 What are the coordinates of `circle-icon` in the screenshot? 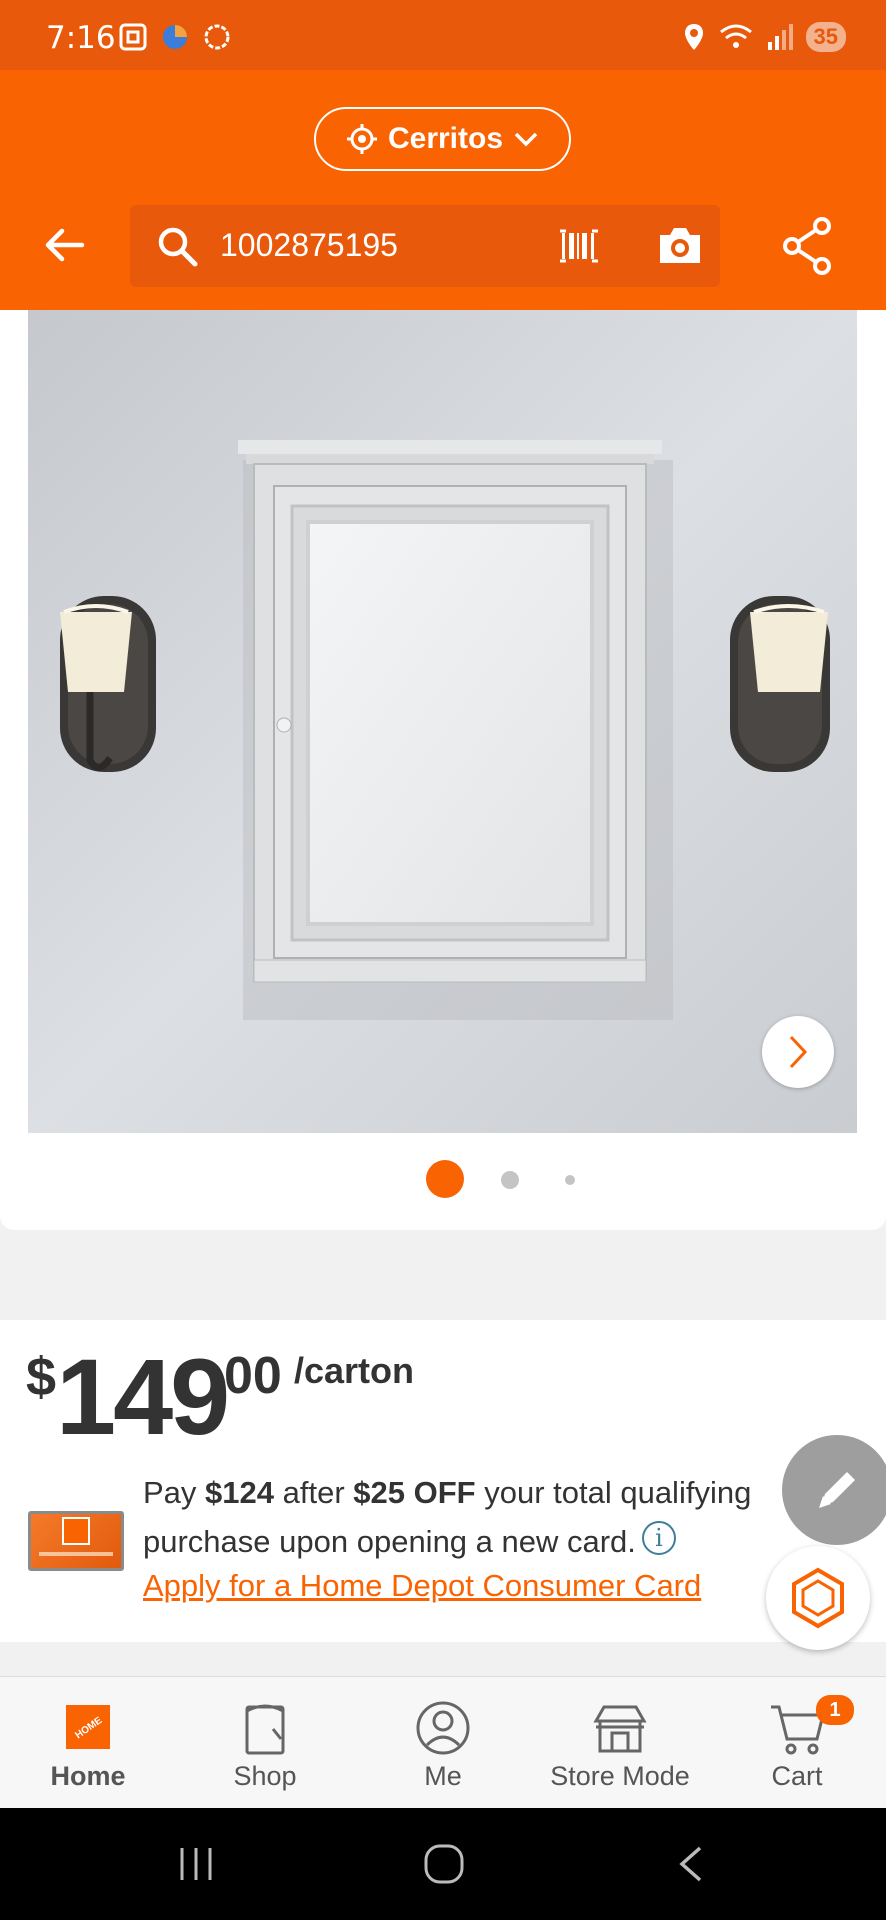 It's located at (217, 37).